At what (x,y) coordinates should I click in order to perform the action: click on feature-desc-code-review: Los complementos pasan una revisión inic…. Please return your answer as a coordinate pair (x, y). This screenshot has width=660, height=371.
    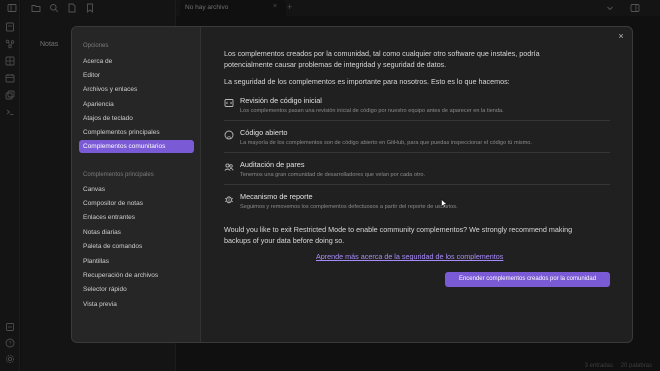
    Looking at the image, I should click on (372, 111).